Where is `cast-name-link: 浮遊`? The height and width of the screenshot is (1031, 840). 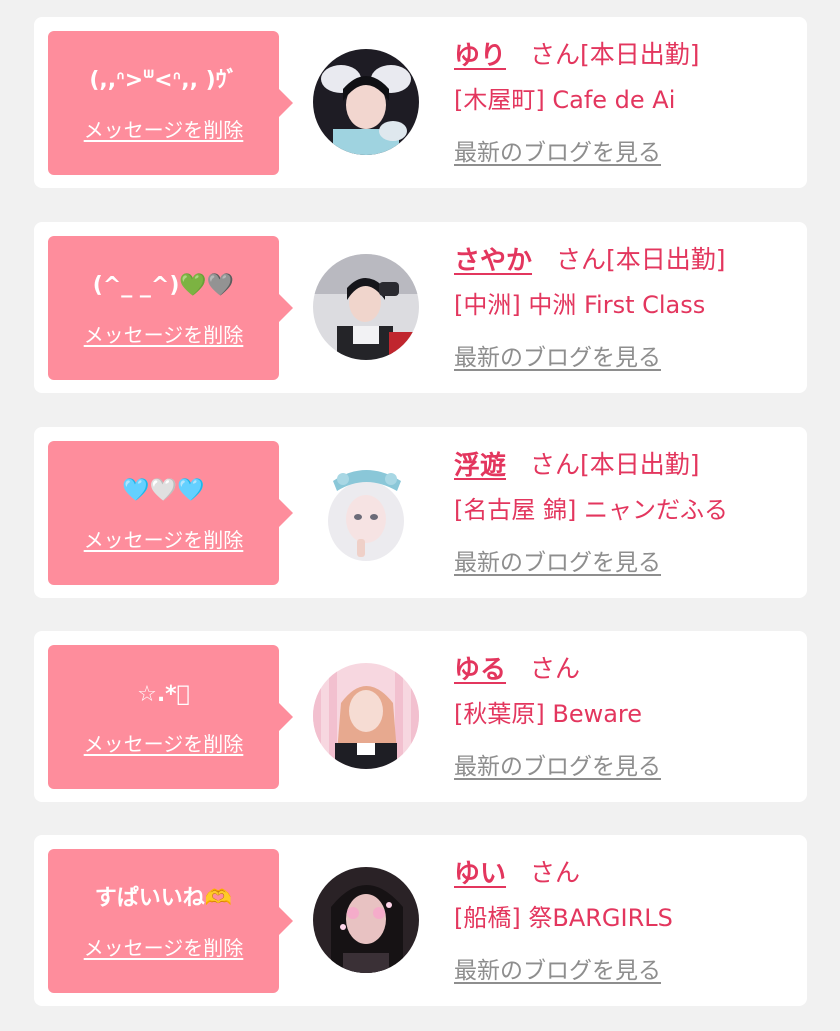
cast-name-link: 浮遊 is located at coordinates (480, 463).